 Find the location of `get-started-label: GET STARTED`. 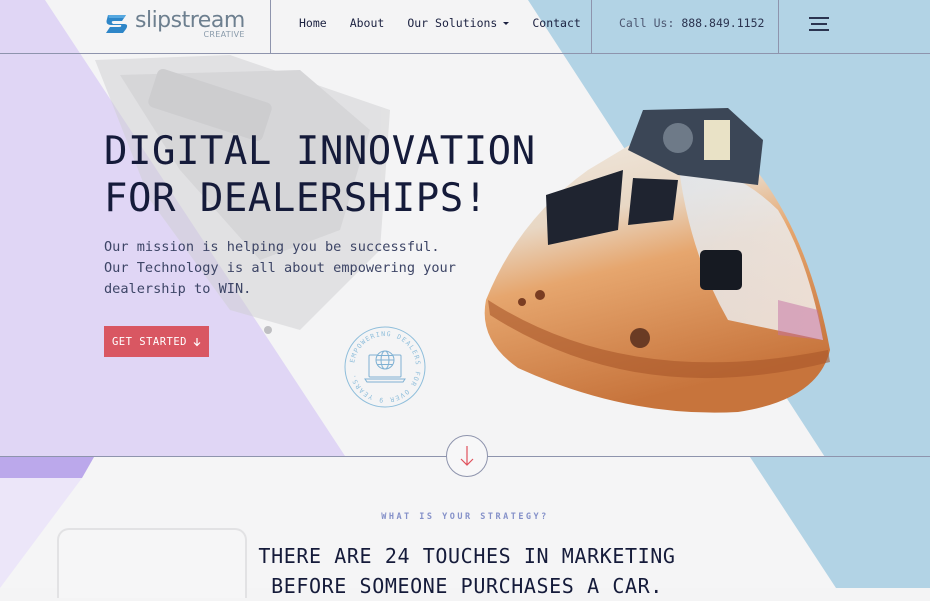

get-started-label: GET STARTED is located at coordinates (149, 341).